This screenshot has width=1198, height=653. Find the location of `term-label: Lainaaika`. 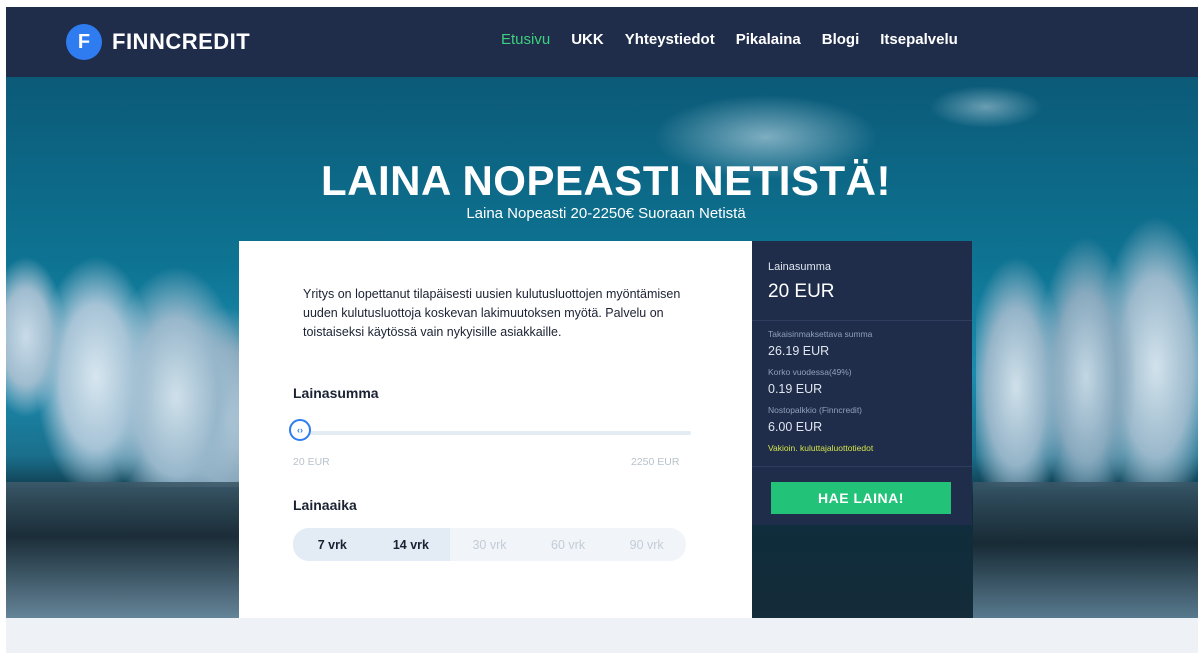

term-label: Lainaaika is located at coordinates (325, 505).